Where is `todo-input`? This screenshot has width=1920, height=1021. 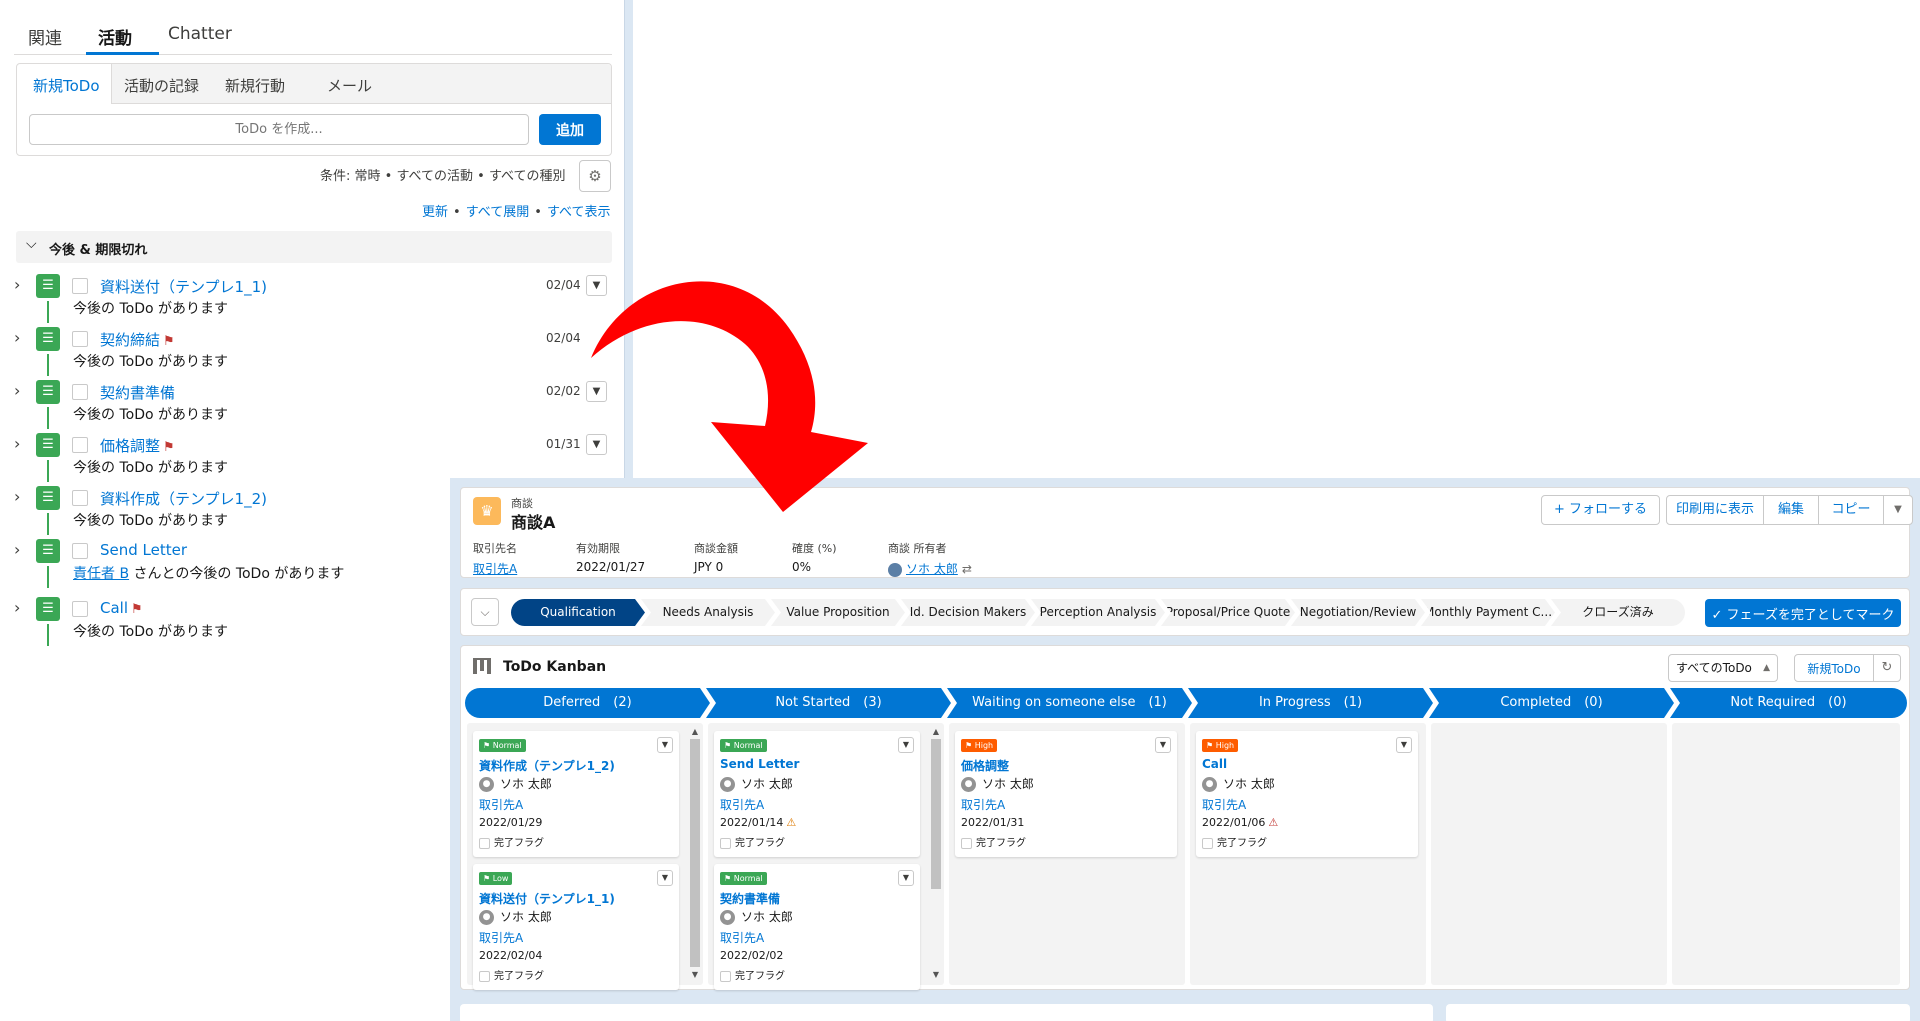
todo-input is located at coordinates (279, 129).